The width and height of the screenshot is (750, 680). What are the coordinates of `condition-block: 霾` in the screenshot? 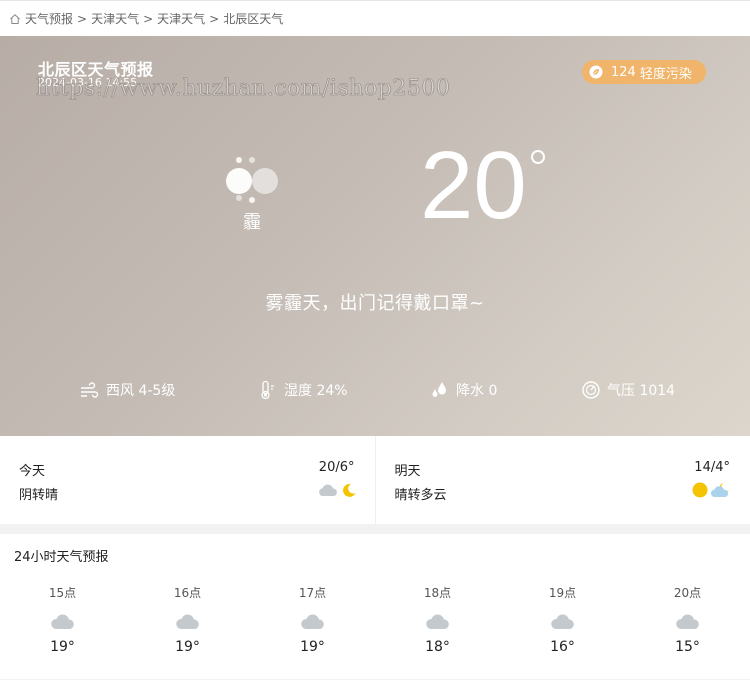 It's located at (252, 194).